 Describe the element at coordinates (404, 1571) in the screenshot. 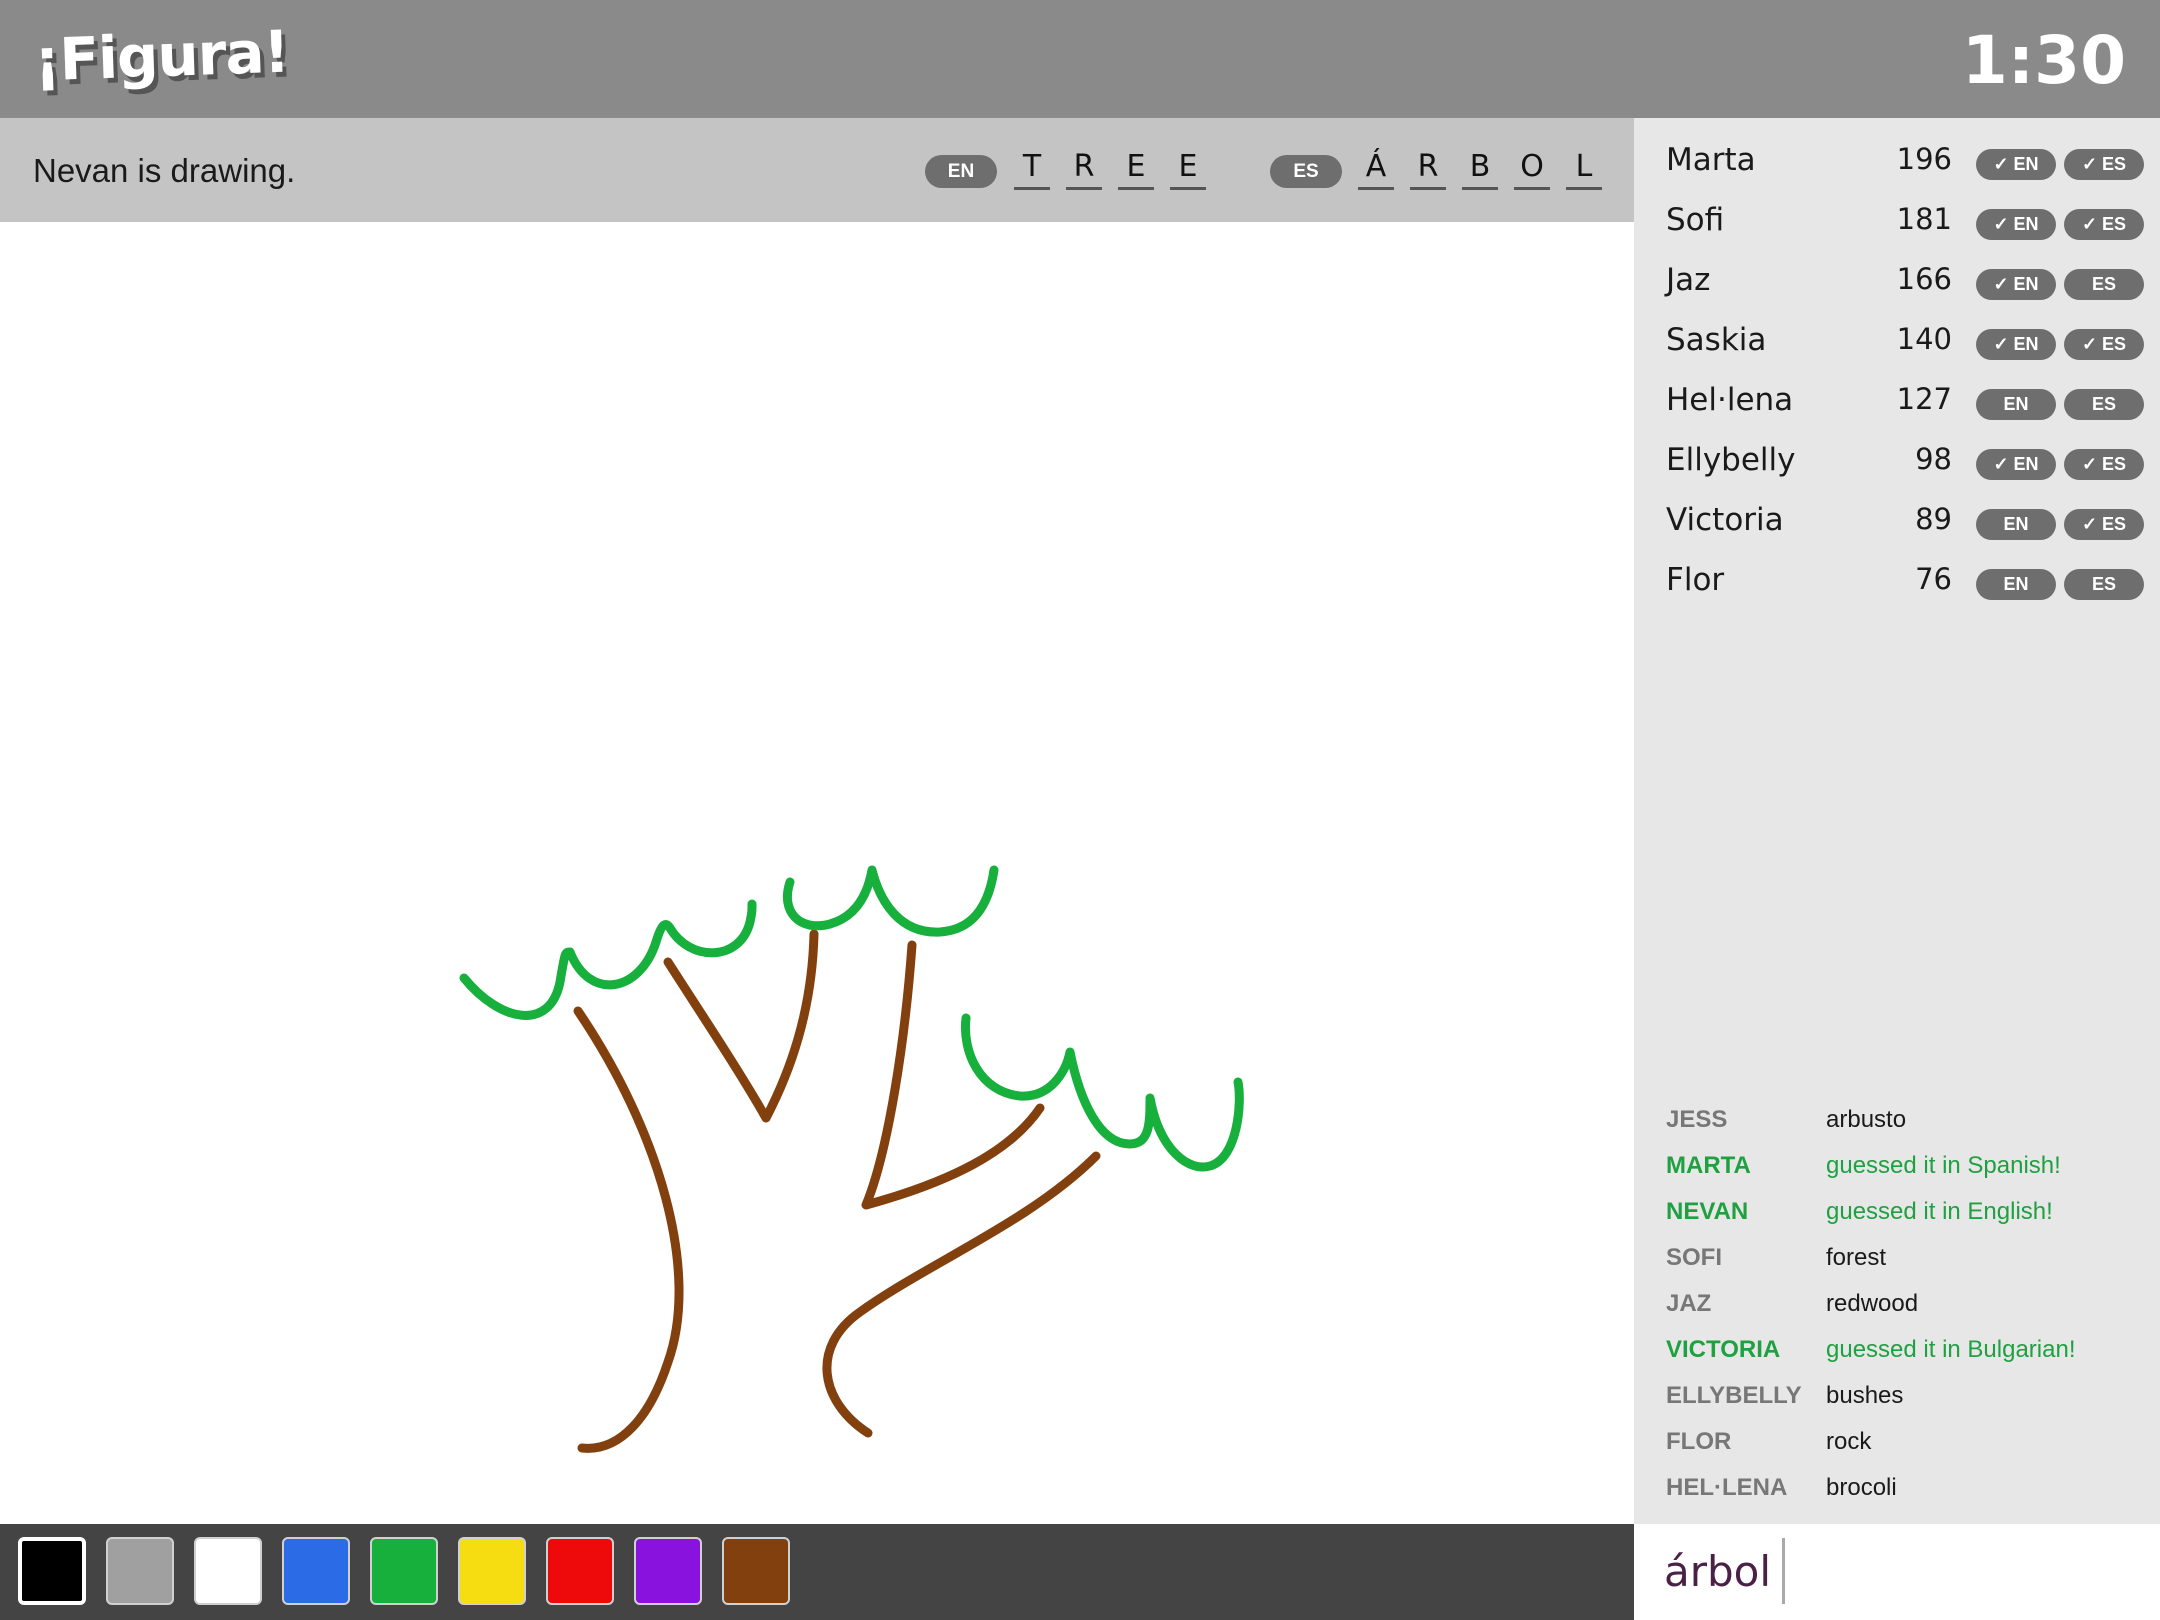

I see `color-swatch-green` at that location.